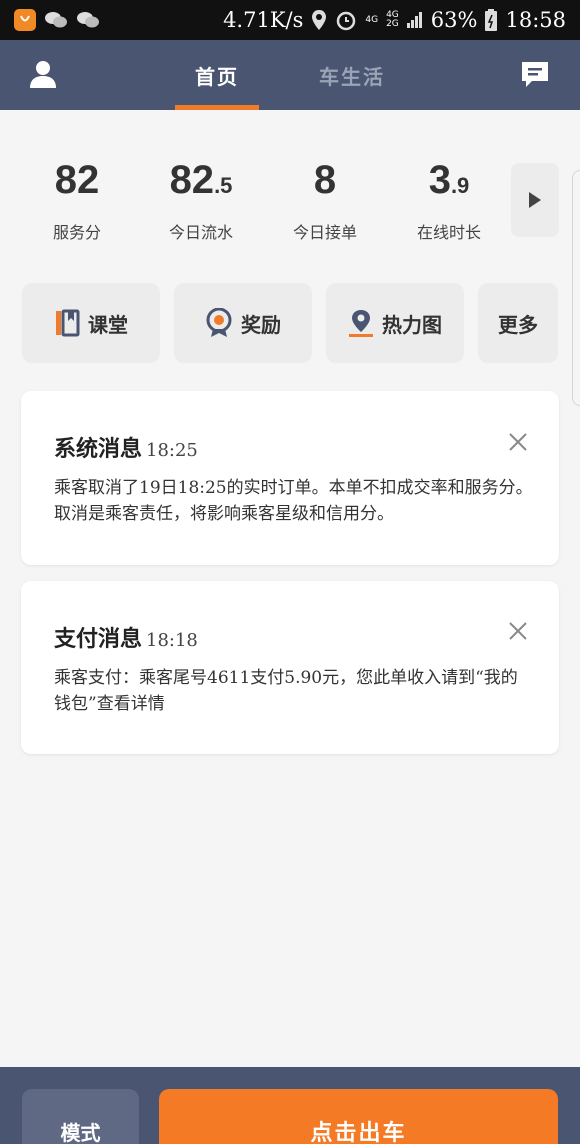  I want to click on stat-service-score: 82 服务分, so click(77, 199).